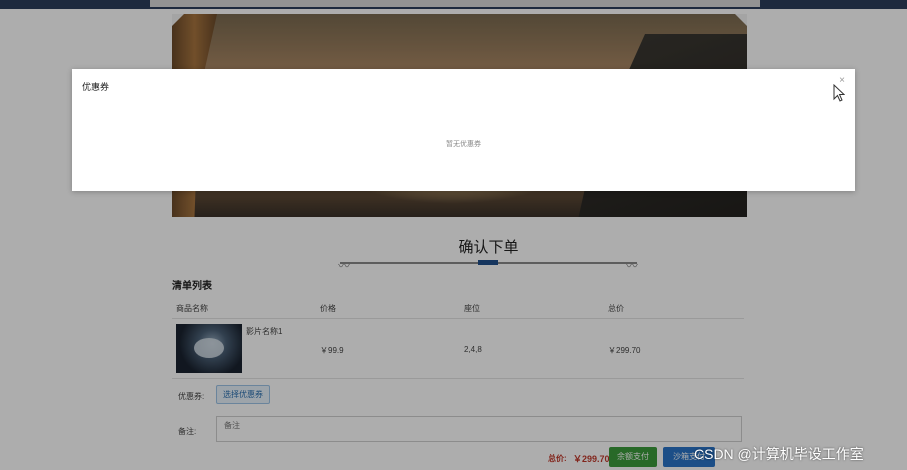 This screenshot has width=907, height=470. What do you see at coordinates (463, 144) in the screenshot?
I see `empty-coupons-message: 暂无优惠券` at bounding box center [463, 144].